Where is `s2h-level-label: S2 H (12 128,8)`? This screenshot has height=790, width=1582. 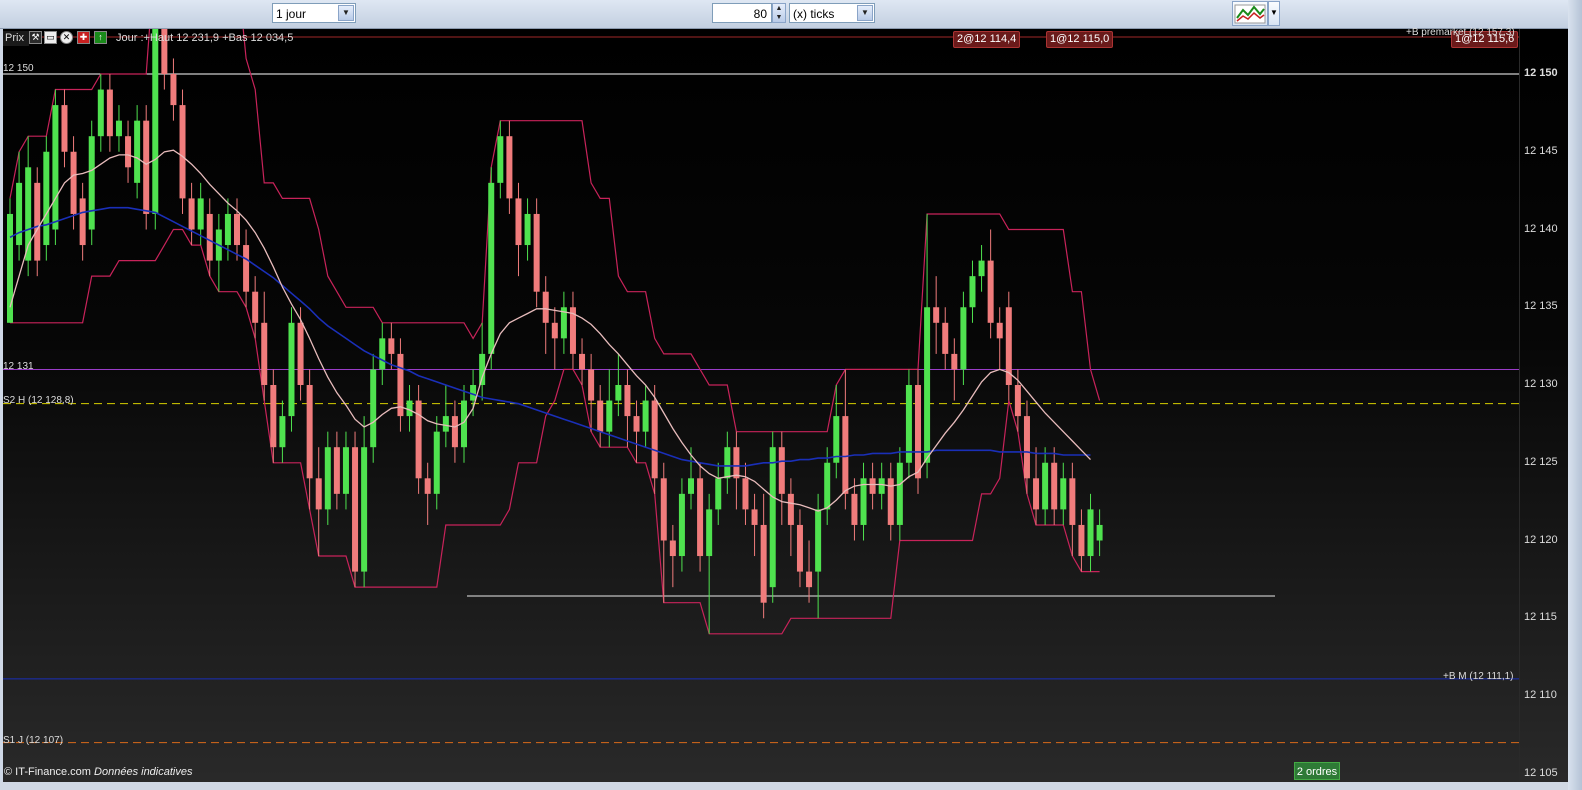
s2h-level-label: S2 H (12 128,8) is located at coordinates (38, 400).